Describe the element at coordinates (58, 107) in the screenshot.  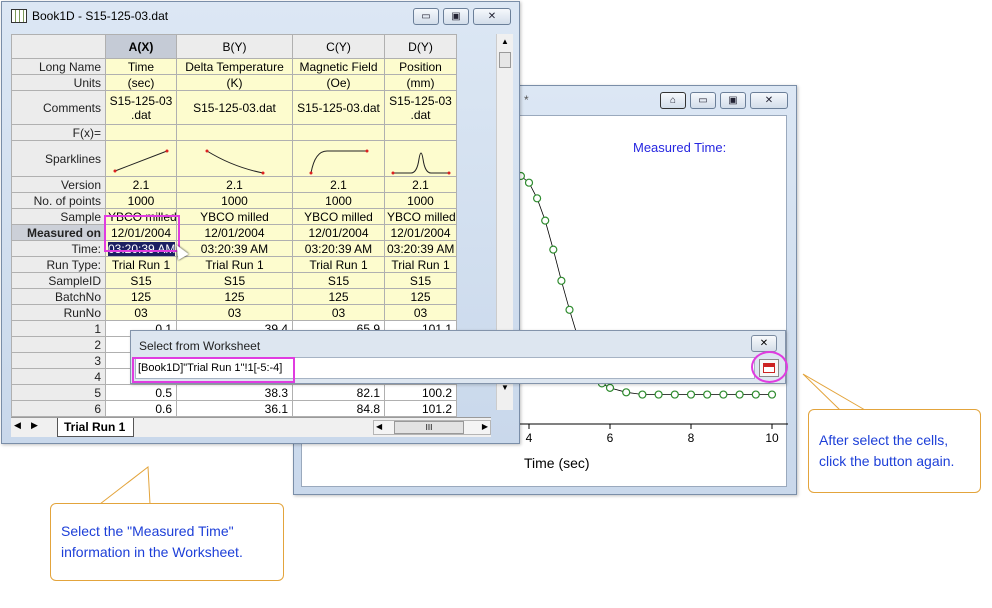
I see `row-label: Comments` at that location.